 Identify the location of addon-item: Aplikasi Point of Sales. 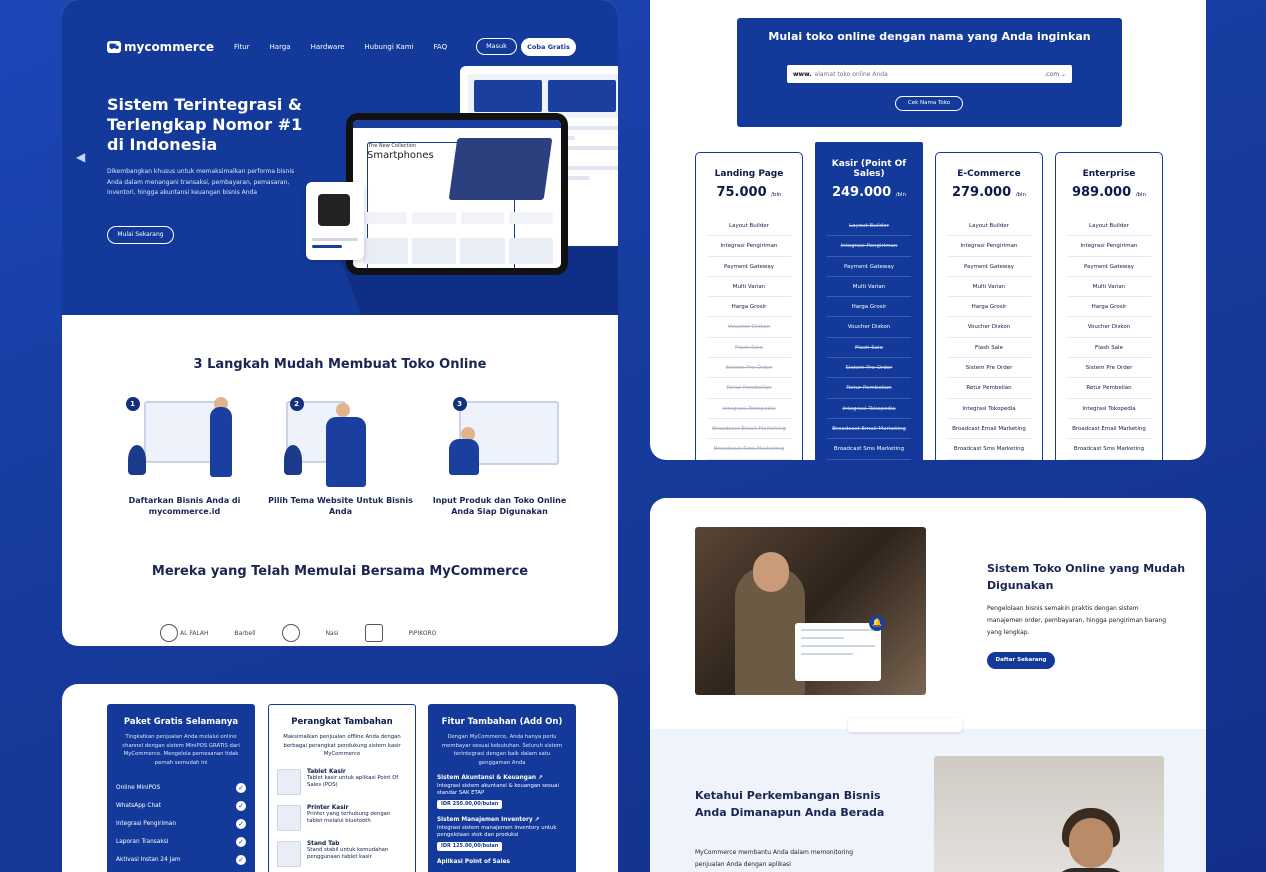
(502, 863).